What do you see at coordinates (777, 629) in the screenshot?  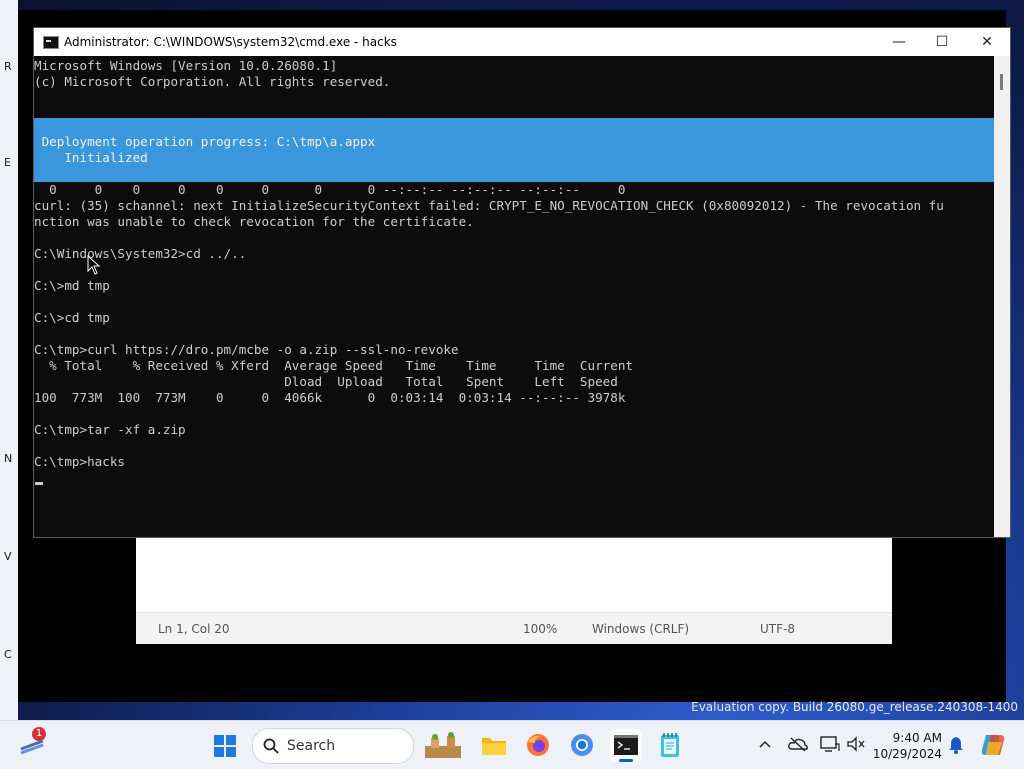 I see `status-encoding: UTF-8` at bounding box center [777, 629].